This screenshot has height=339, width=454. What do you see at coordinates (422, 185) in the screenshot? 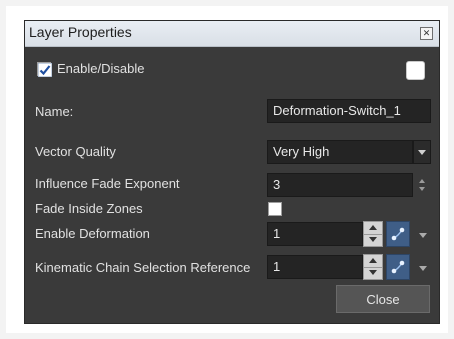
I see `spin-arrows-icon` at bounding box center [422, 185].